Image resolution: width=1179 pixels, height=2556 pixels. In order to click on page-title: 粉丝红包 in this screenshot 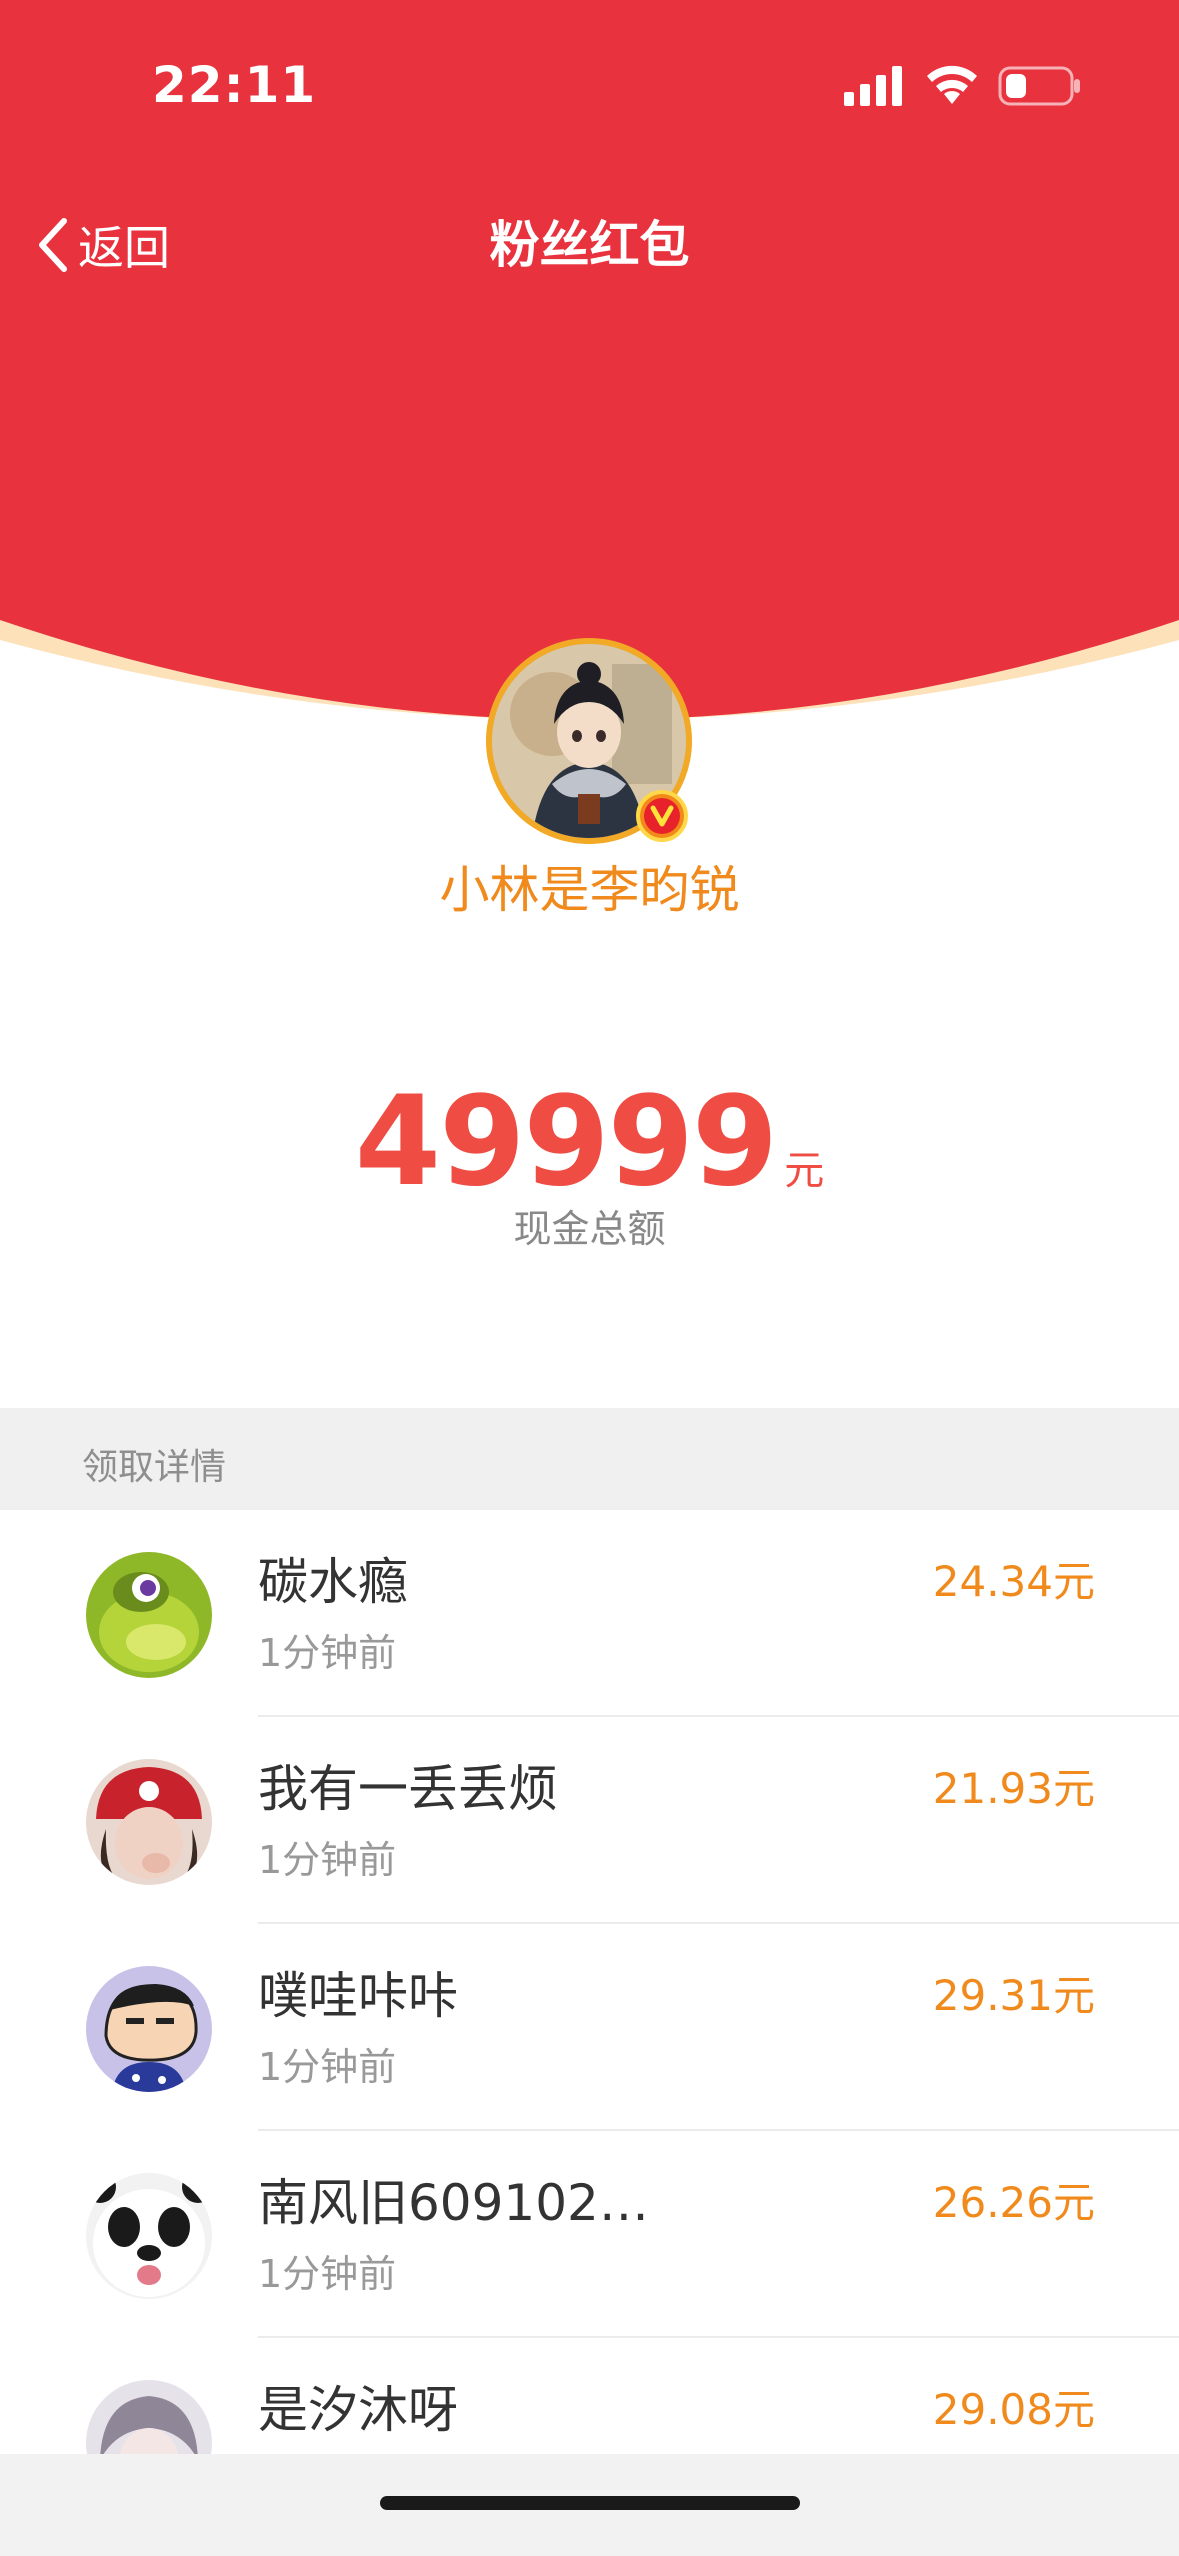, I will do `click(589, 245)`.